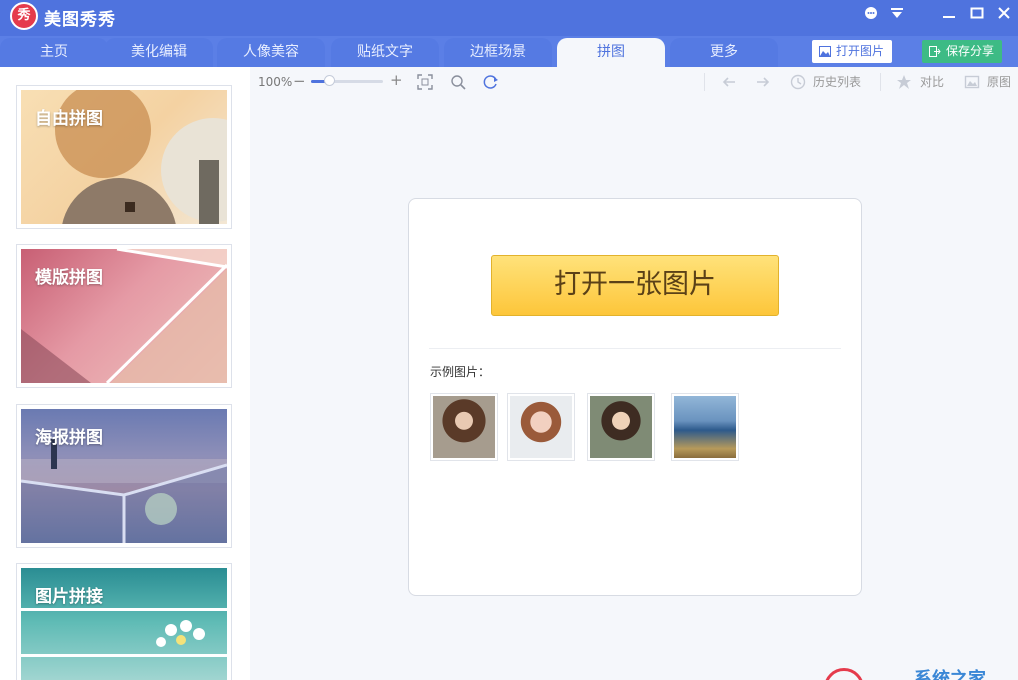  What do you see at coordinates (460, 372) in the screenshot?
I see `sample-images-label: 示例图片：` at bounding box center [460, 372].